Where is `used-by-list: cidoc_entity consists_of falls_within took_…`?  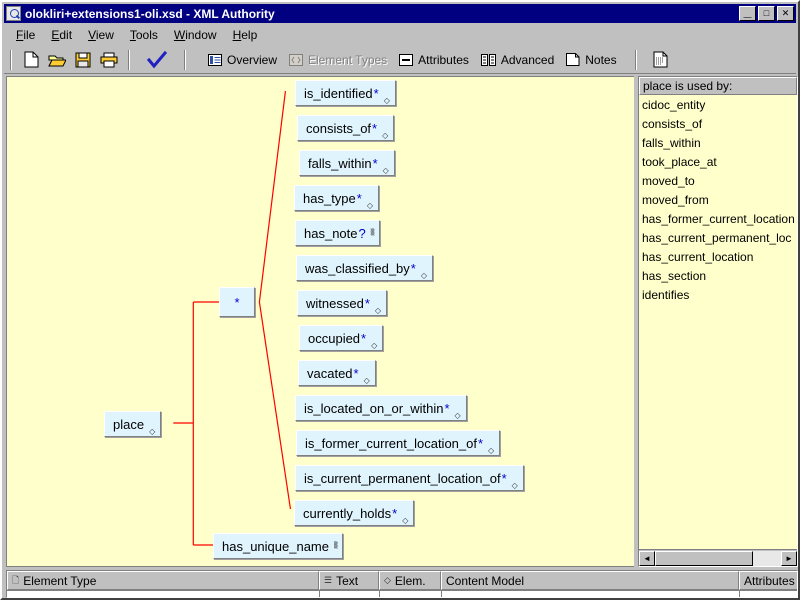 used-by-list: cidoc_entity consists_of falls_within took_… is located at coordinates (718, 322).